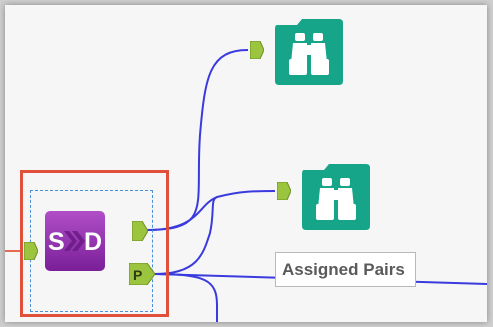 The width and height of the screenshot is (493, 327). I want to click on browse-1-input-anchor, so click(257, 50).